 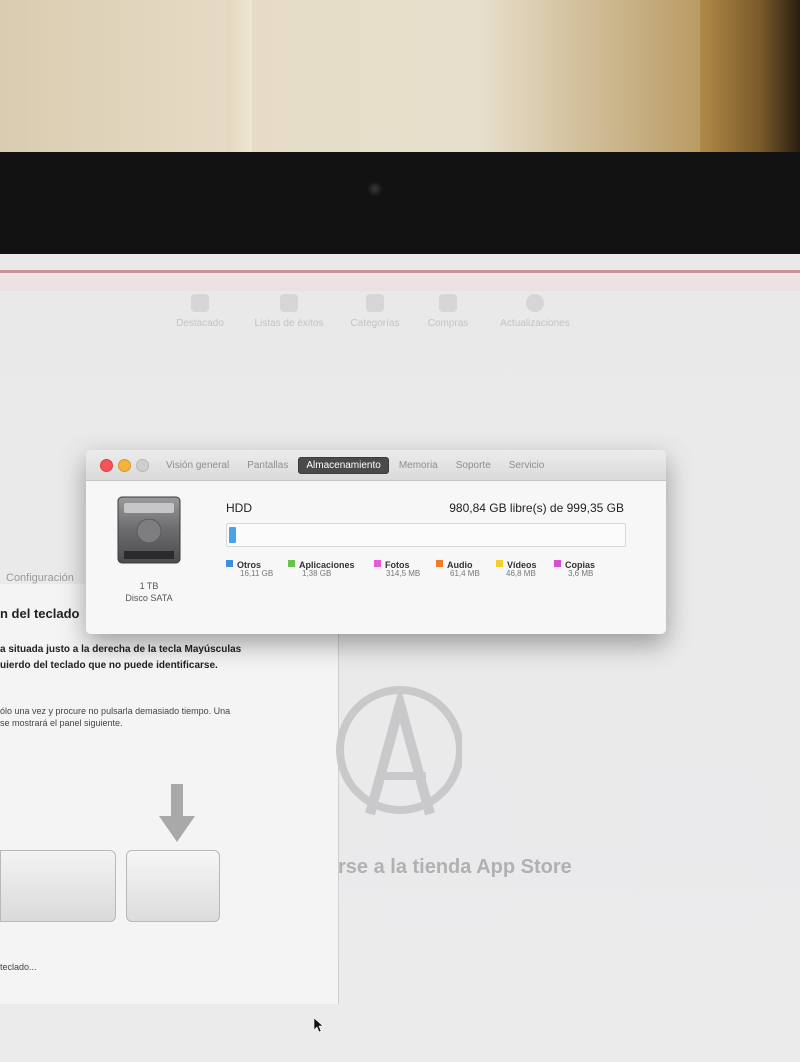 What do you see at coordinates (257, 573) in the screenshot?
I see `legend-value: 16,11 GB` at bounding box center [257, 573].